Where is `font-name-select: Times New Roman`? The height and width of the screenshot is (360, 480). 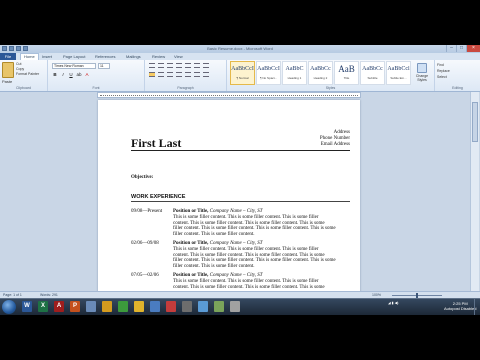 font-name-select: Times New Roman is located at coordinates (74, 66).